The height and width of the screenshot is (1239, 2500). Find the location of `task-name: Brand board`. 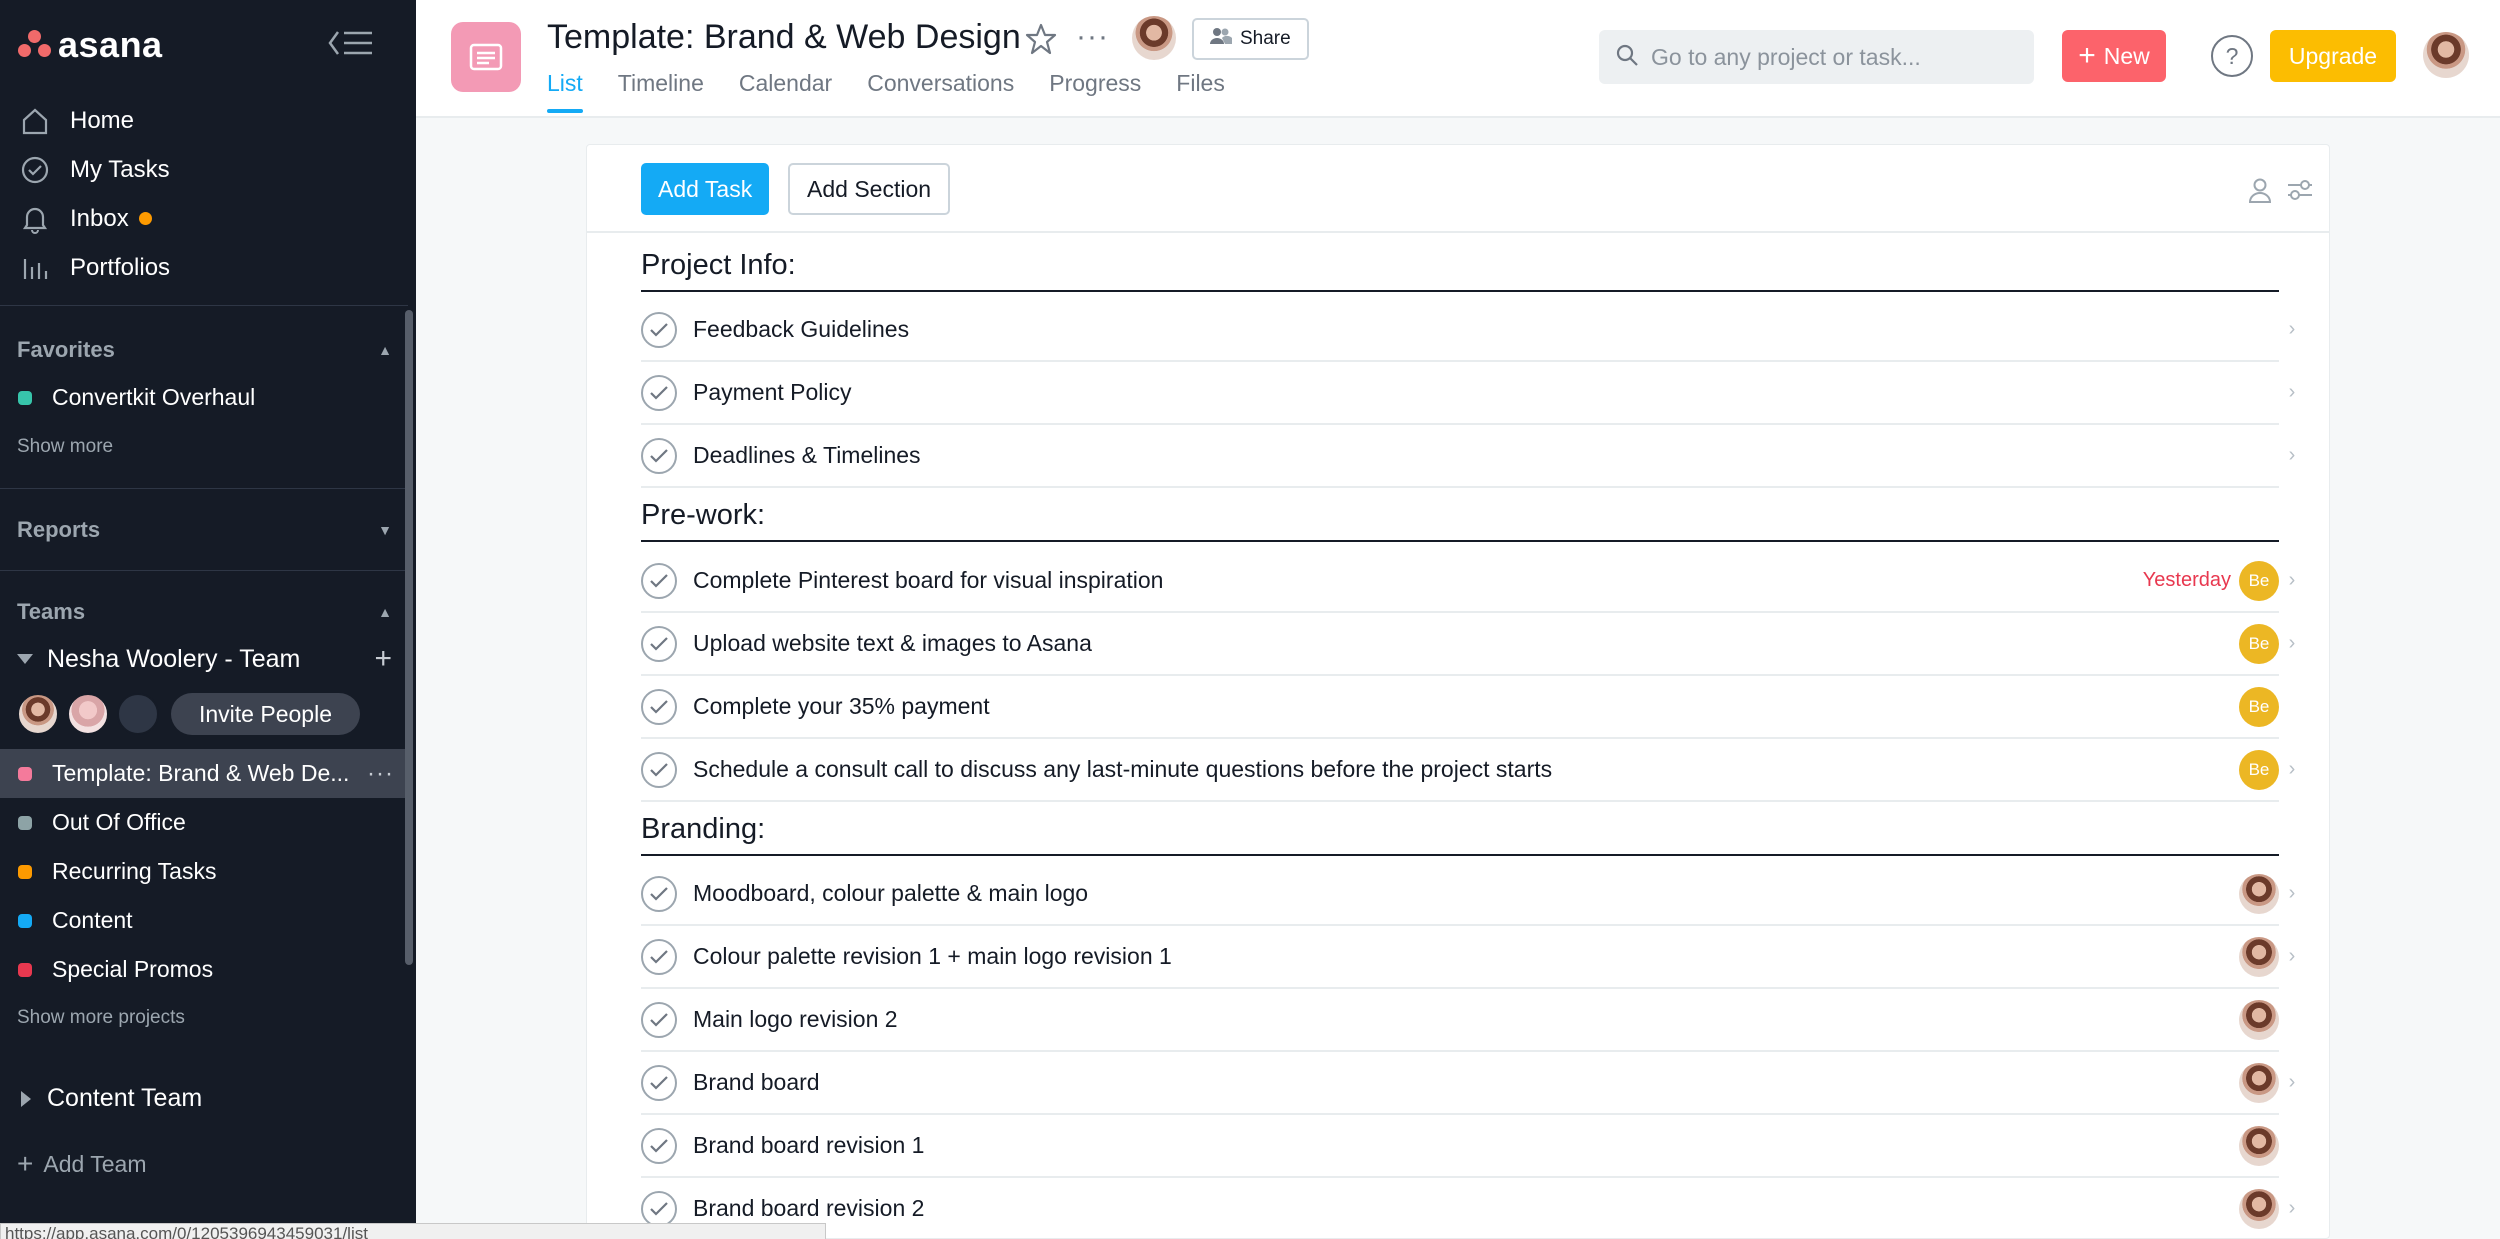

task-name: Brand board is located at coordinates (756, 1082).